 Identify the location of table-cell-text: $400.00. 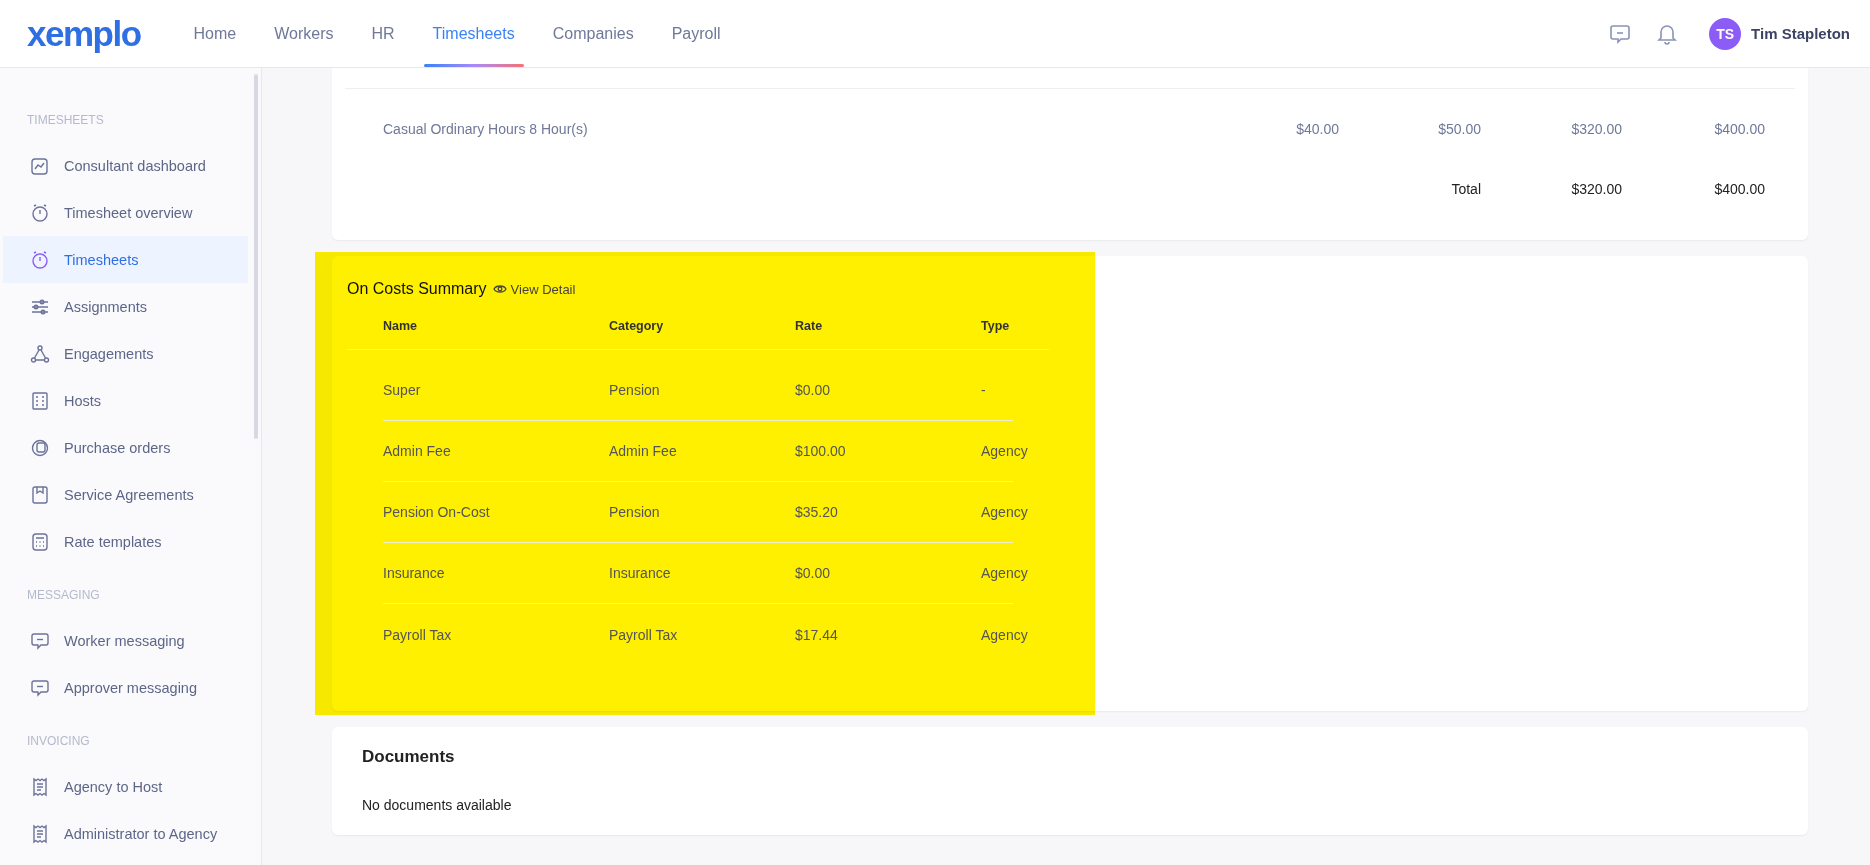
(1739, 129).